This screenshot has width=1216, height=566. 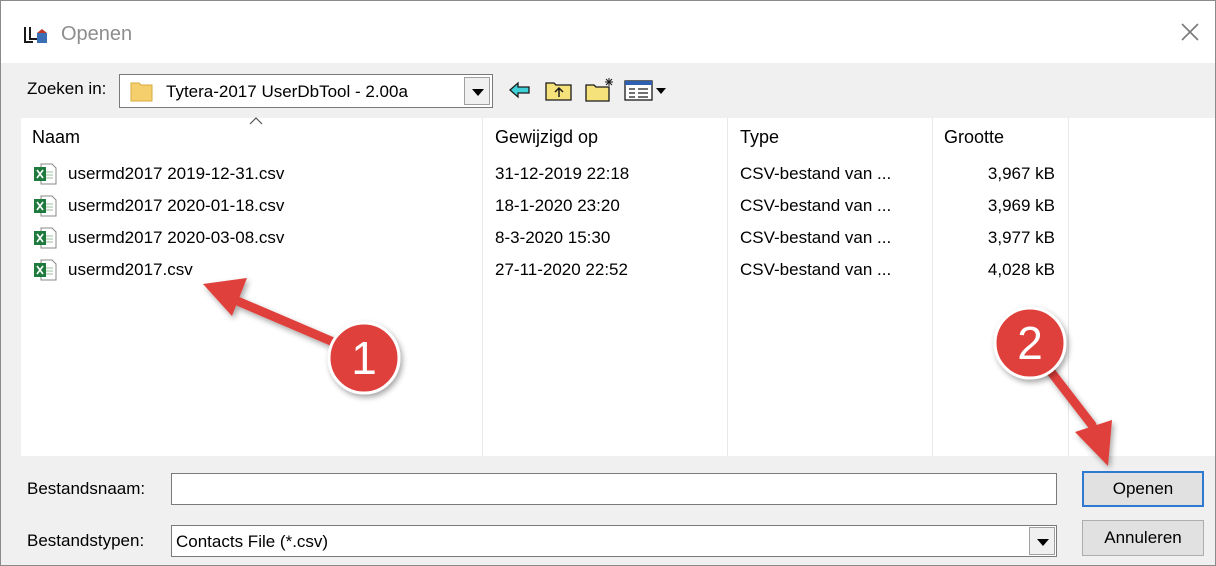 I want to click on filetype-dropdown: Contacts File (*.csv), so click(x=614, y=541).